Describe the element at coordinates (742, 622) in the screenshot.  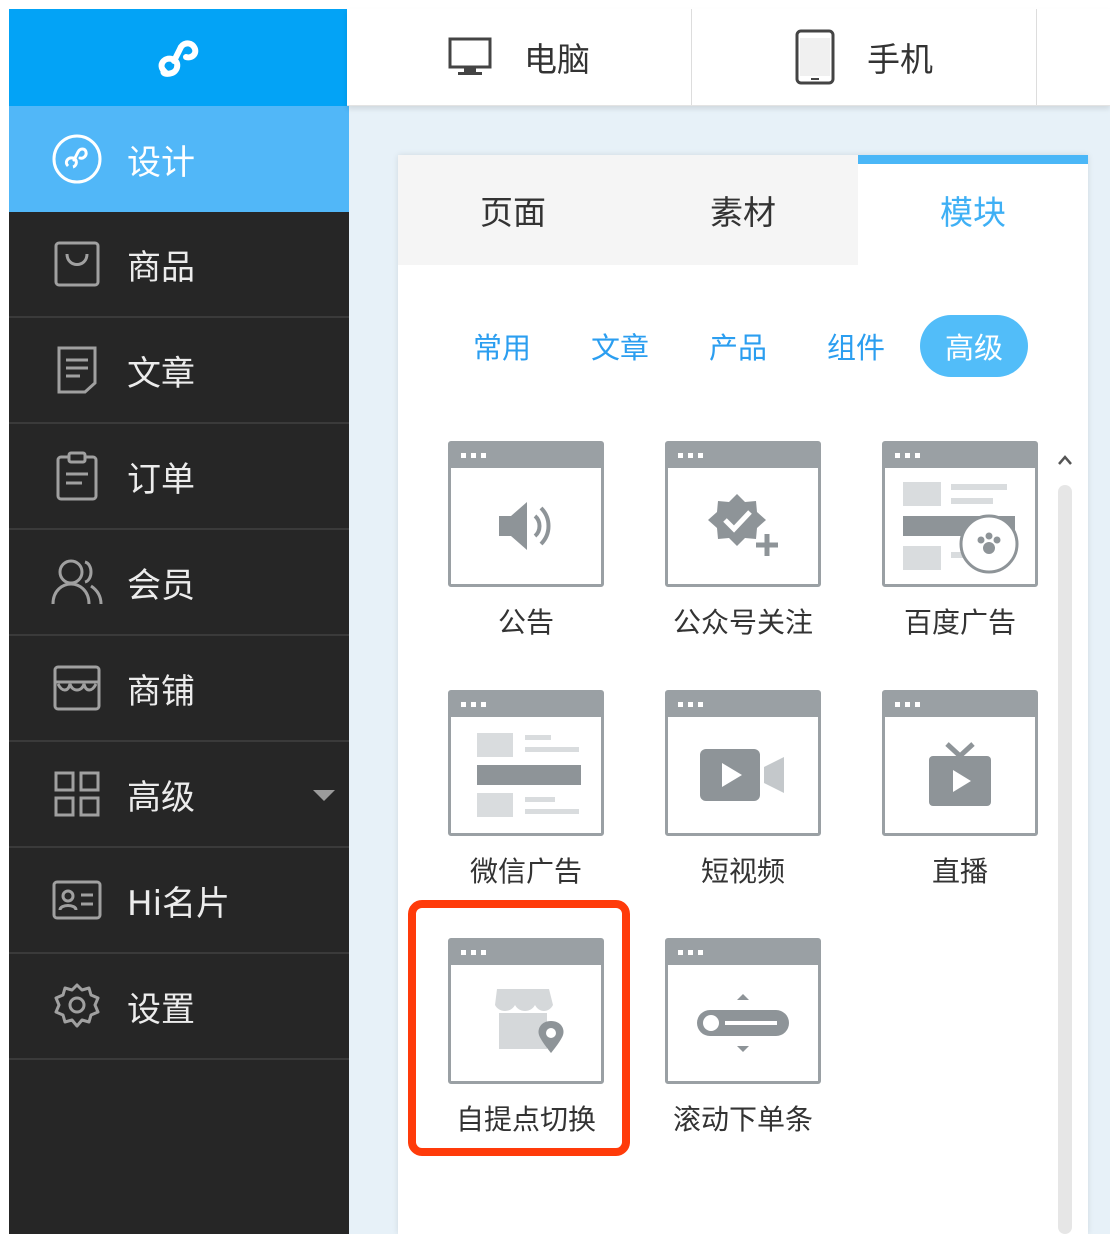
I see `module-label: 公众号关注` at that location.